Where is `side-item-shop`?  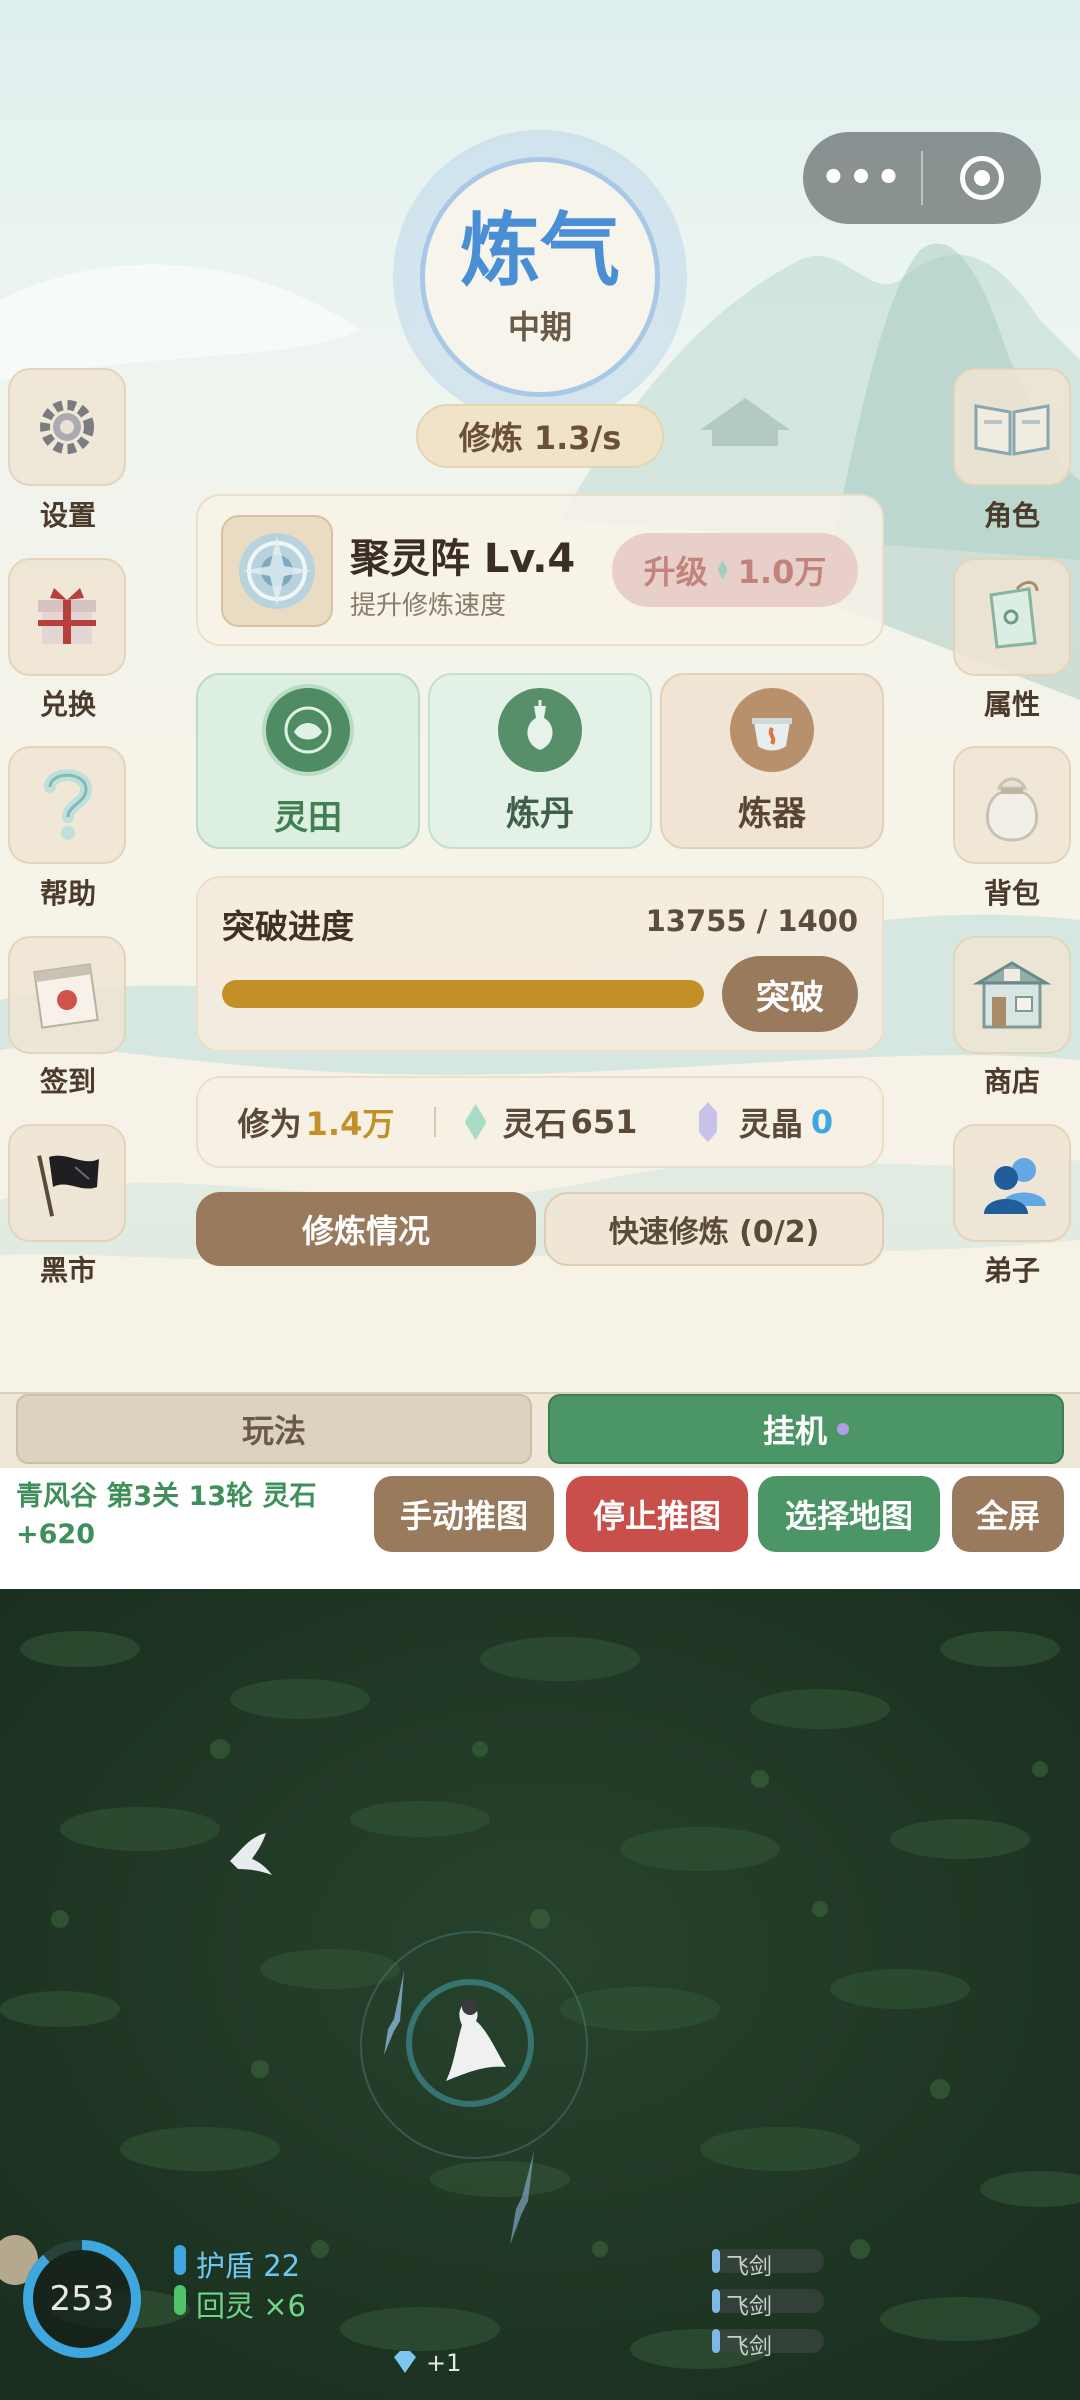
side-item-shop is located at coordinates (1012, 995).